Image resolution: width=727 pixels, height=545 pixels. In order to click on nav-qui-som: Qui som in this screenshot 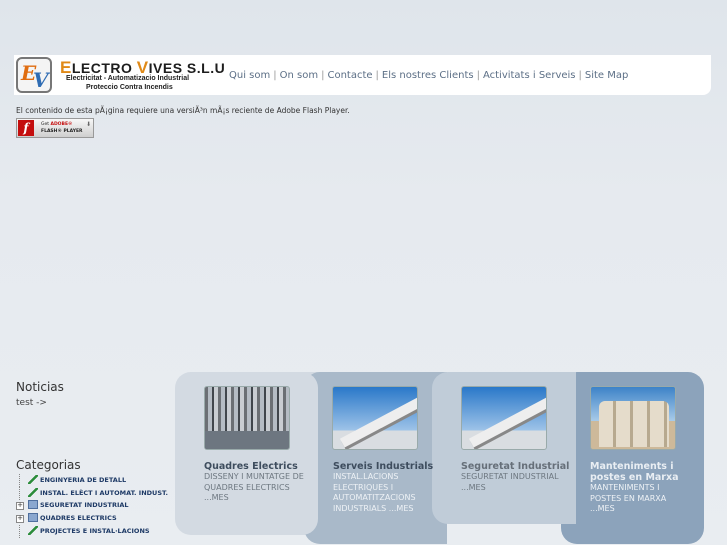, I will do `click(249, 75)`.